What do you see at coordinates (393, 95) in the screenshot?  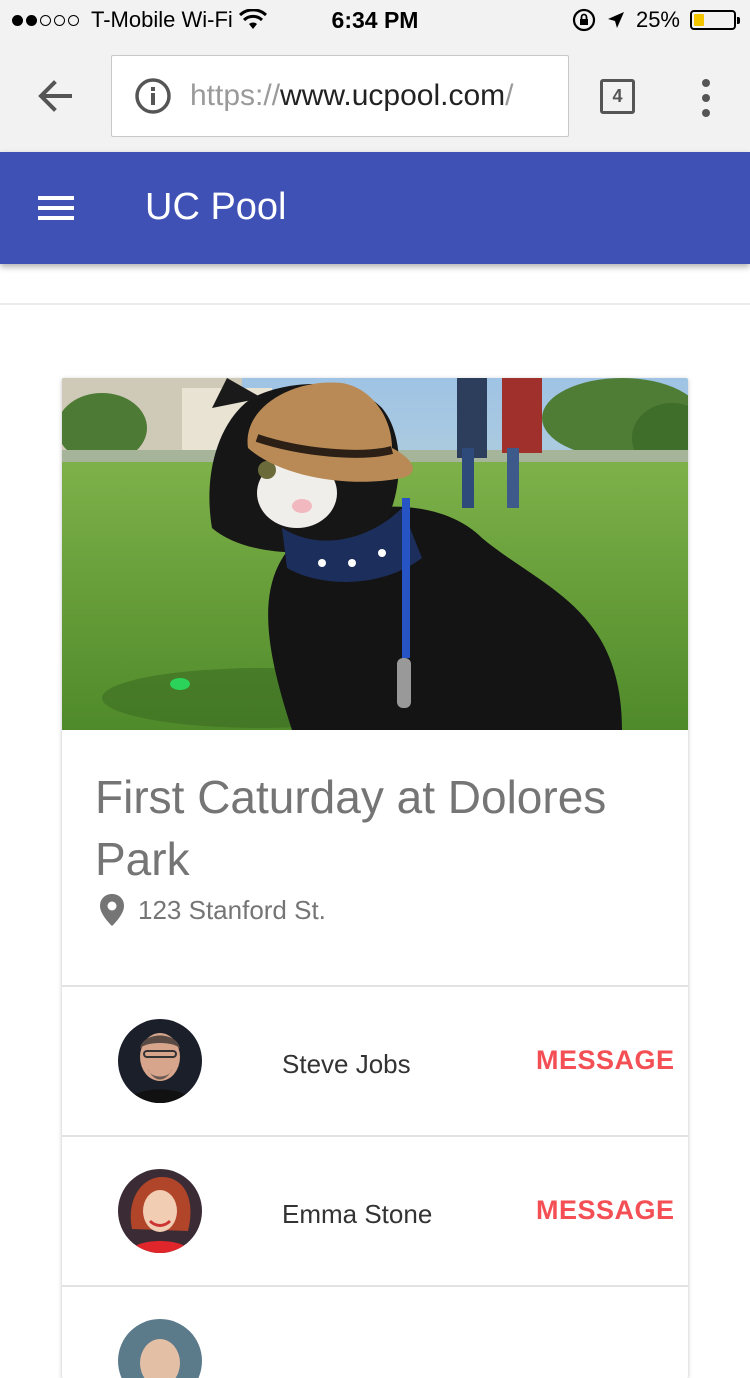 I see `url-host: www.ucpool.com` at bounding box center [393, 95].